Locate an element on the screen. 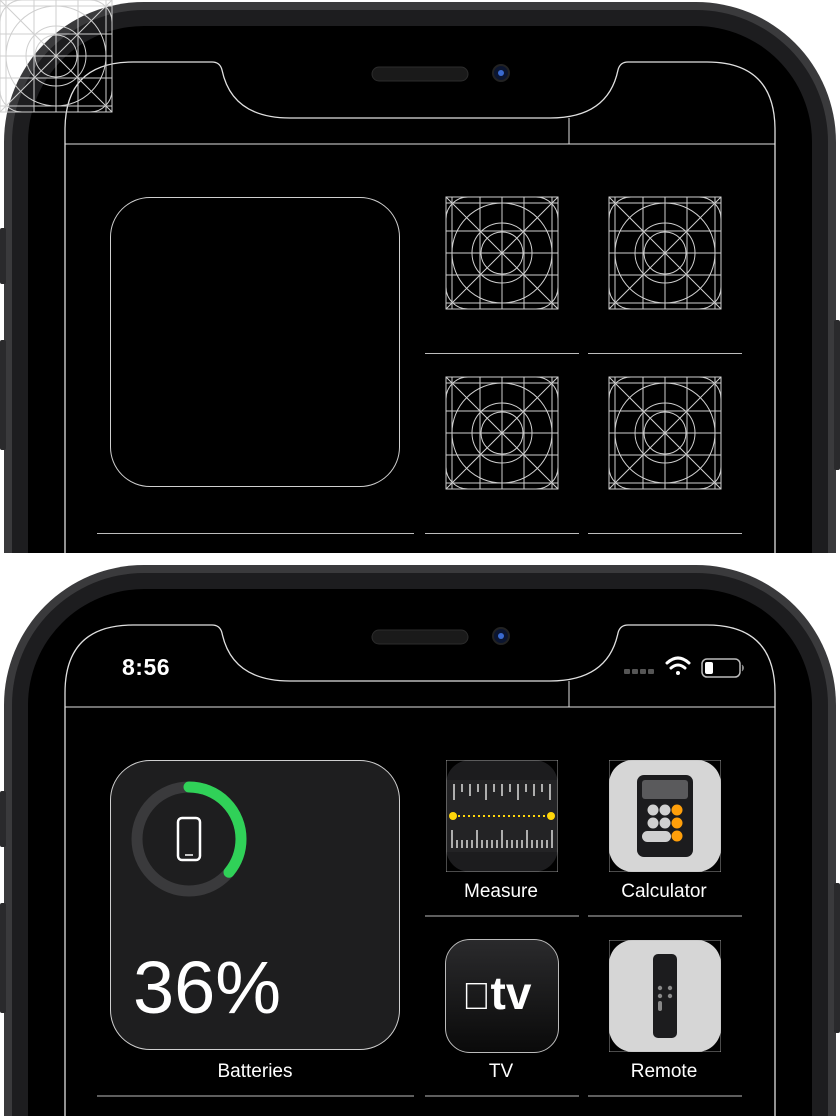 This screenshot has height=1116, width=840. app-remote is located at coordinates (665, 996).